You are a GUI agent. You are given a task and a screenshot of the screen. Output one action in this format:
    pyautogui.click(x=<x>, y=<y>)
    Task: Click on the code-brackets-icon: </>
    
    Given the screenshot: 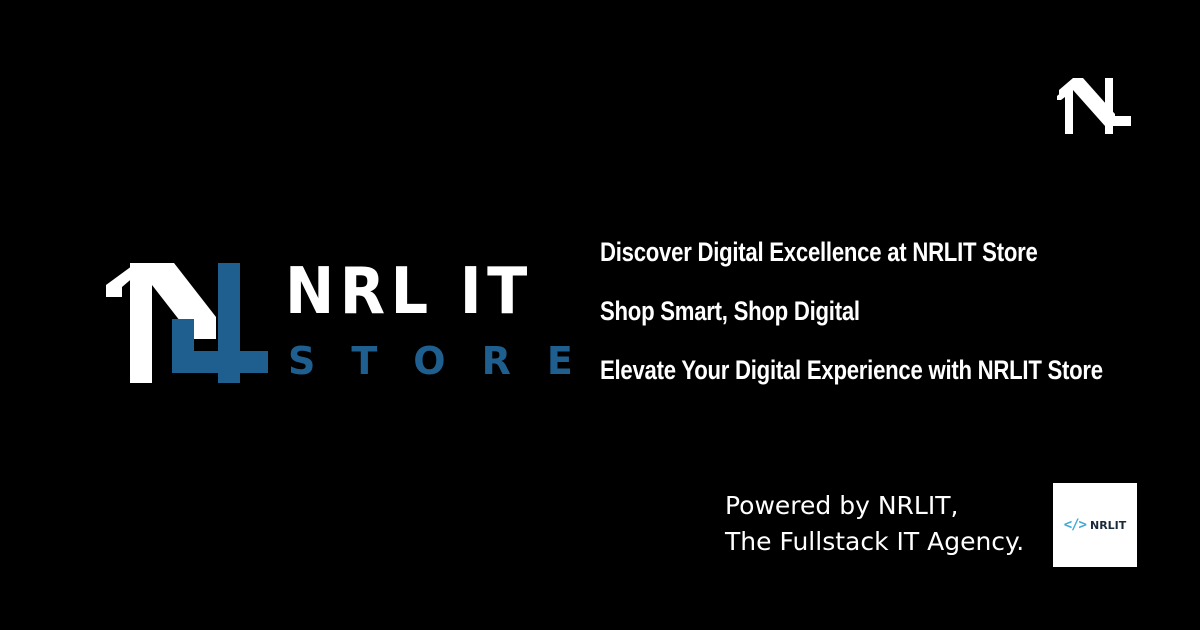 What is the action you would take?
    pyautogui.click(x=1075, y=525)
    